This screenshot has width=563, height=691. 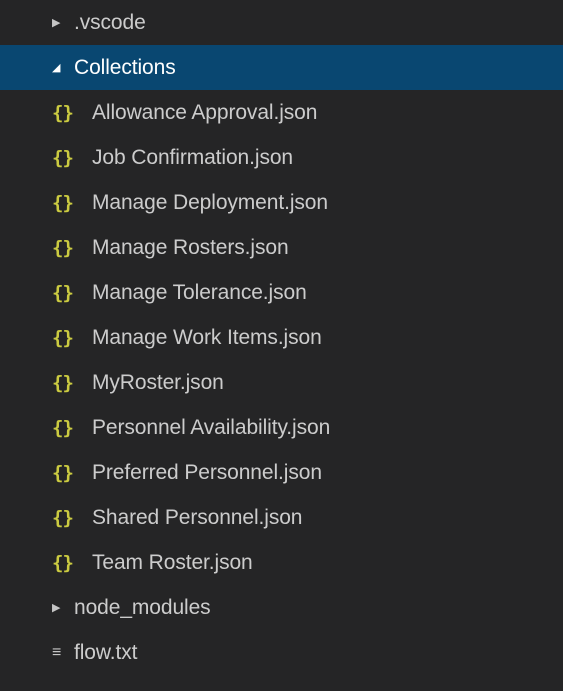 What do you see at coordinates (281, 607) in the screenshot?
I see `folder-node-modules: ▶ node_modules` at bounding box center [281, 607].